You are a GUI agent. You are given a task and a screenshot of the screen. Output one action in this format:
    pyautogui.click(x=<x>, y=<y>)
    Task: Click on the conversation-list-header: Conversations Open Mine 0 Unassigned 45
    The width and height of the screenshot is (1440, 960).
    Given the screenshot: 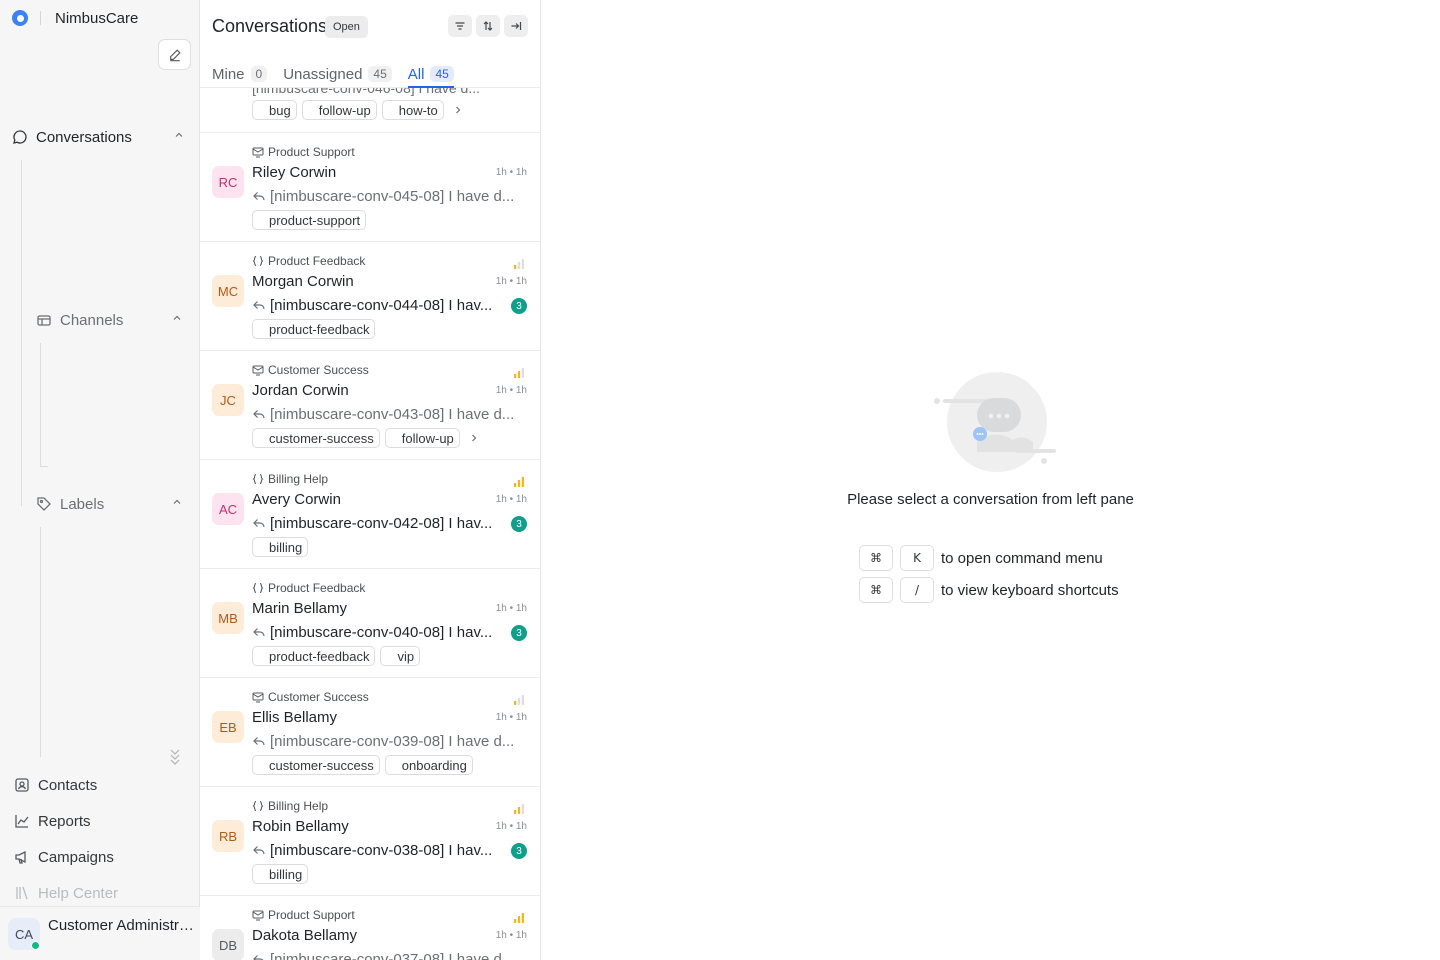 What is the action you would take?
    pyautogui.click(x=370, y=44)
    